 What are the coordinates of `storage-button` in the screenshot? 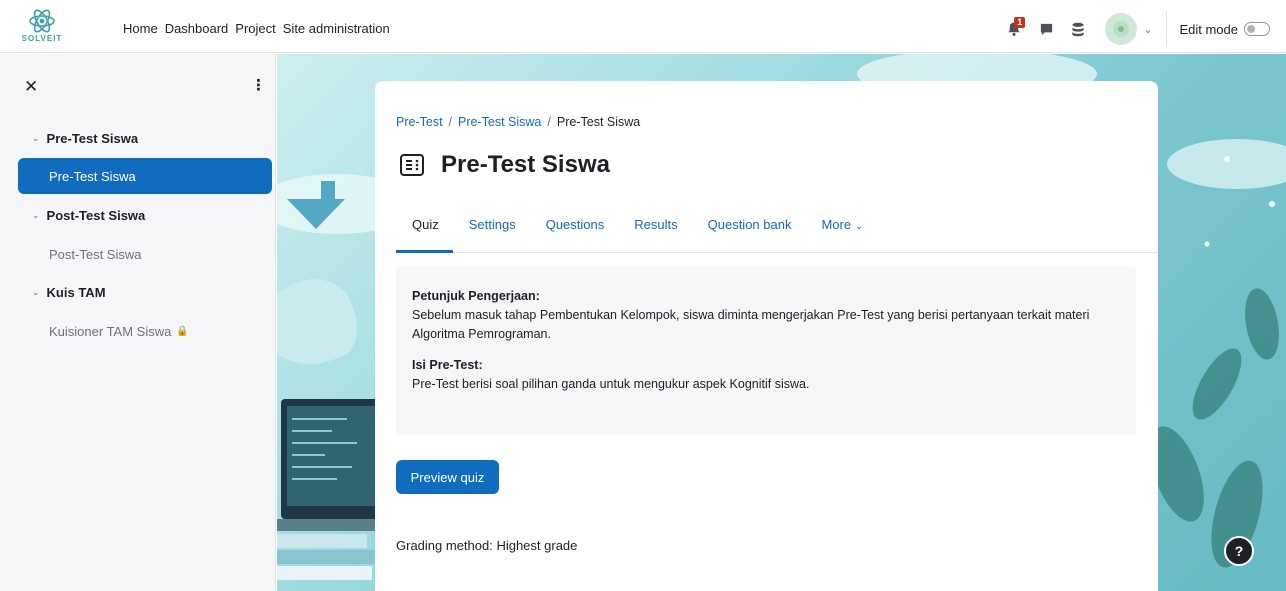 It's located at (1078, 29).